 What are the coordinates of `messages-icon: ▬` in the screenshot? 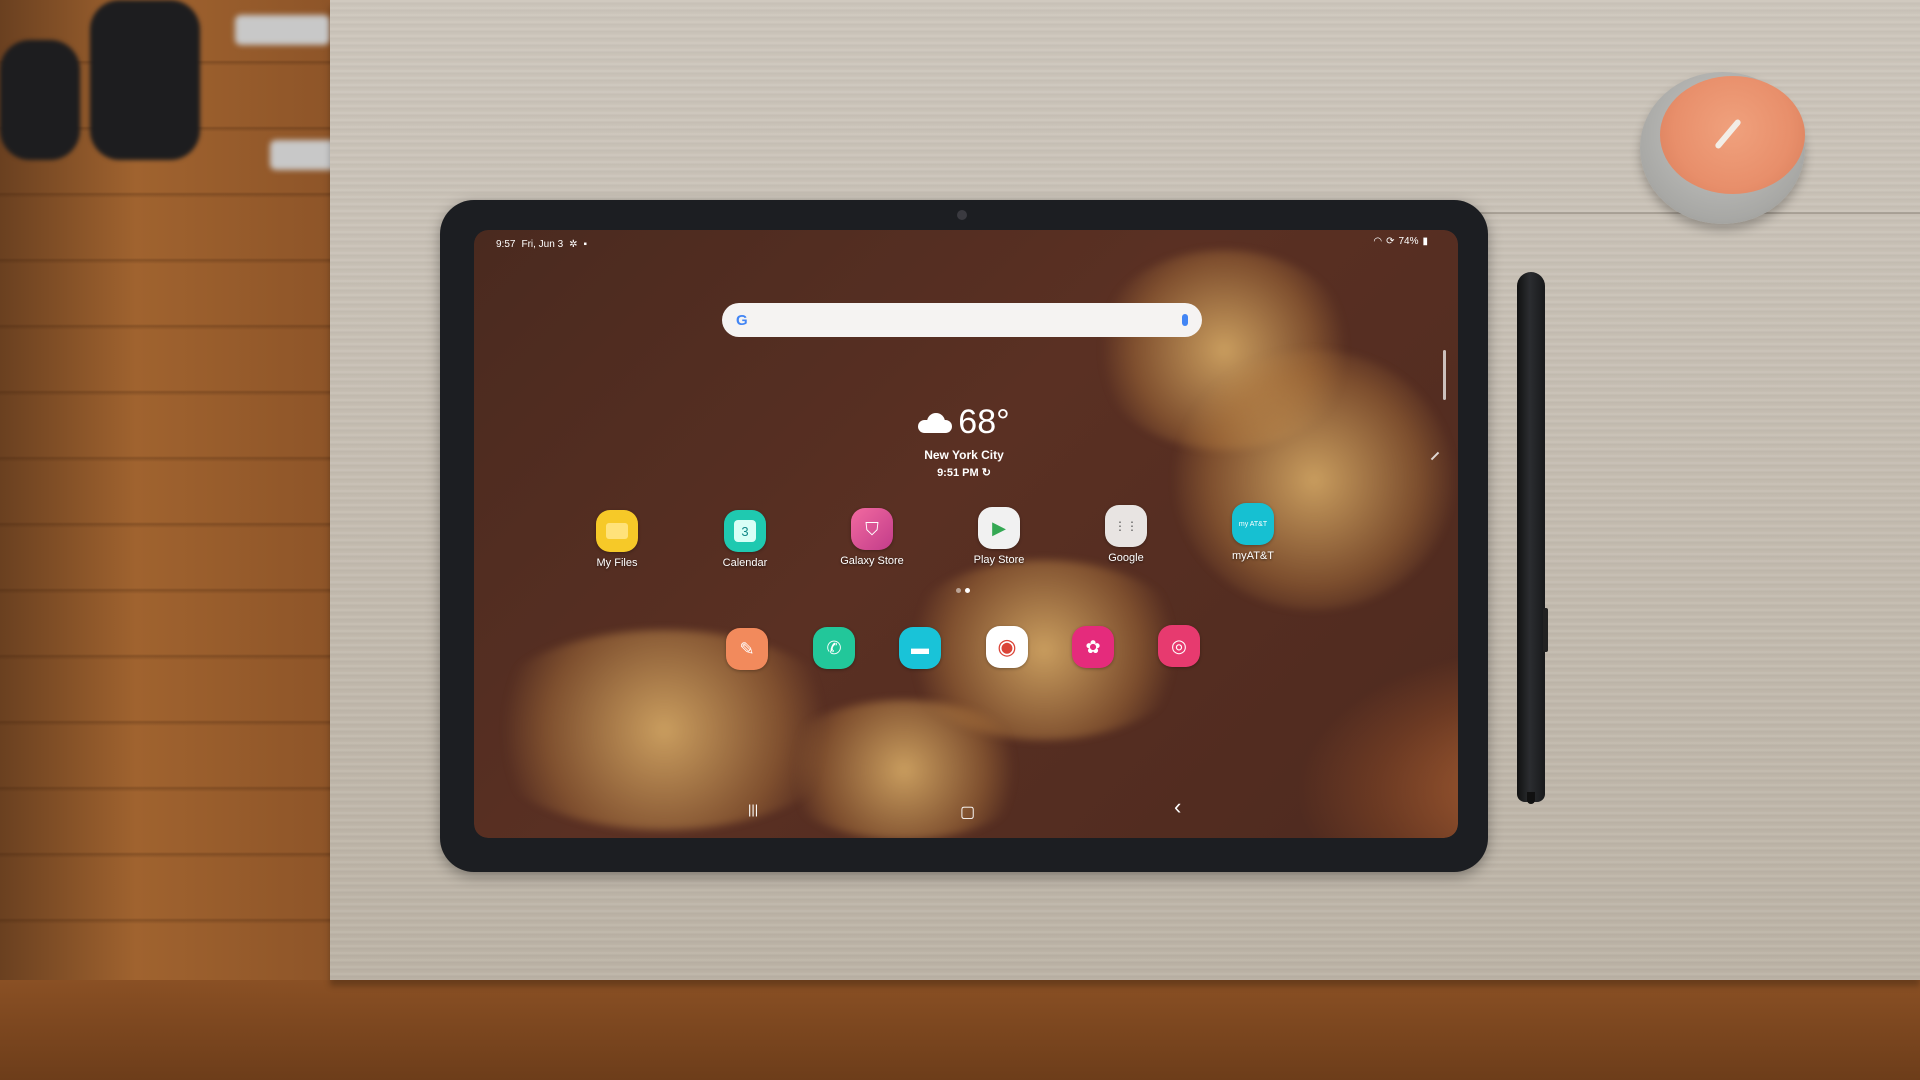 It's located at (920, 647).